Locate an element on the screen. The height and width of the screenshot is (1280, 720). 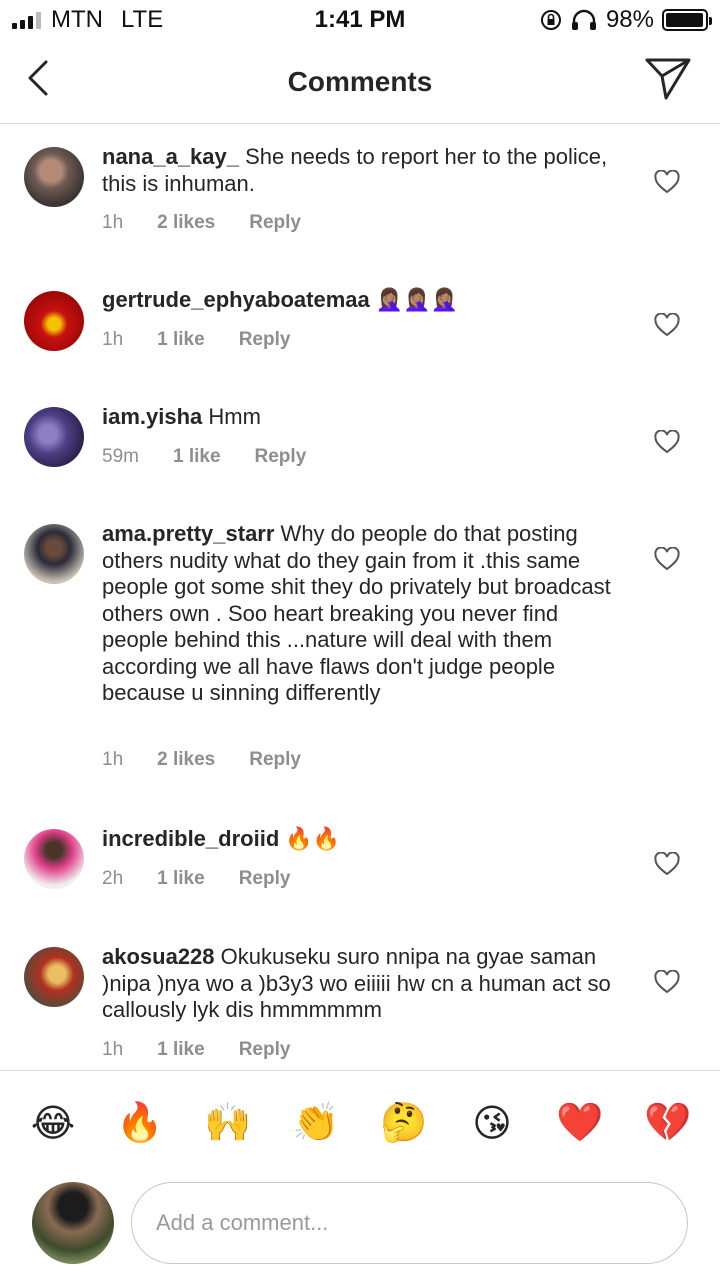
comment-text-block: gertrude_ephyaboatemaa 🤦🏽‍♀️🤦🏽‍♀️🤦🏽‍♀️ is located at coordinates (362, 300).